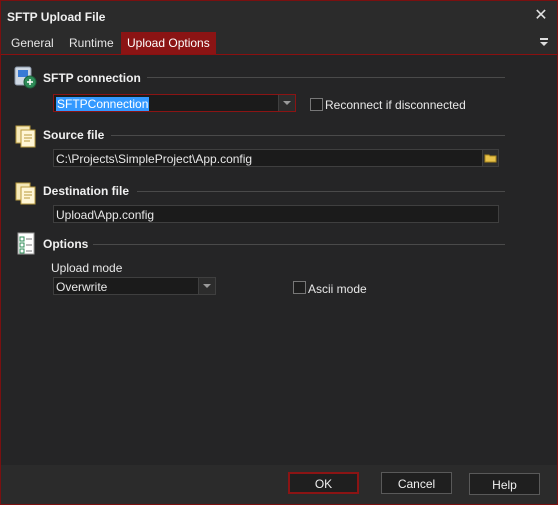  I want to click on source-file-title: Source file, so click(74, 135).